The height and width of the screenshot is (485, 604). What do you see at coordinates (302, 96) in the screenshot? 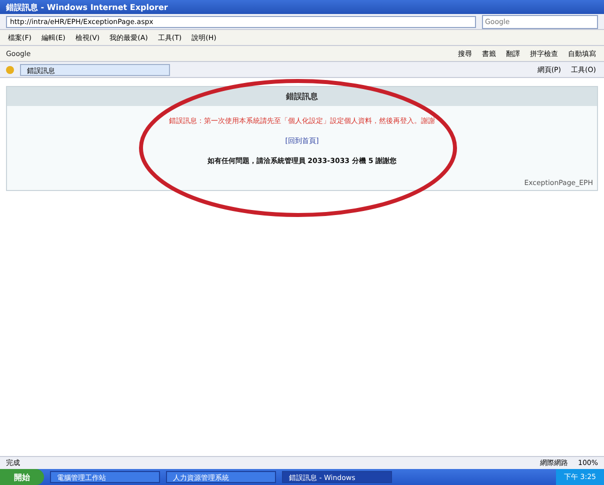
I see `panel-heading: 錯誤訊息` at bounding box center [302, 96].